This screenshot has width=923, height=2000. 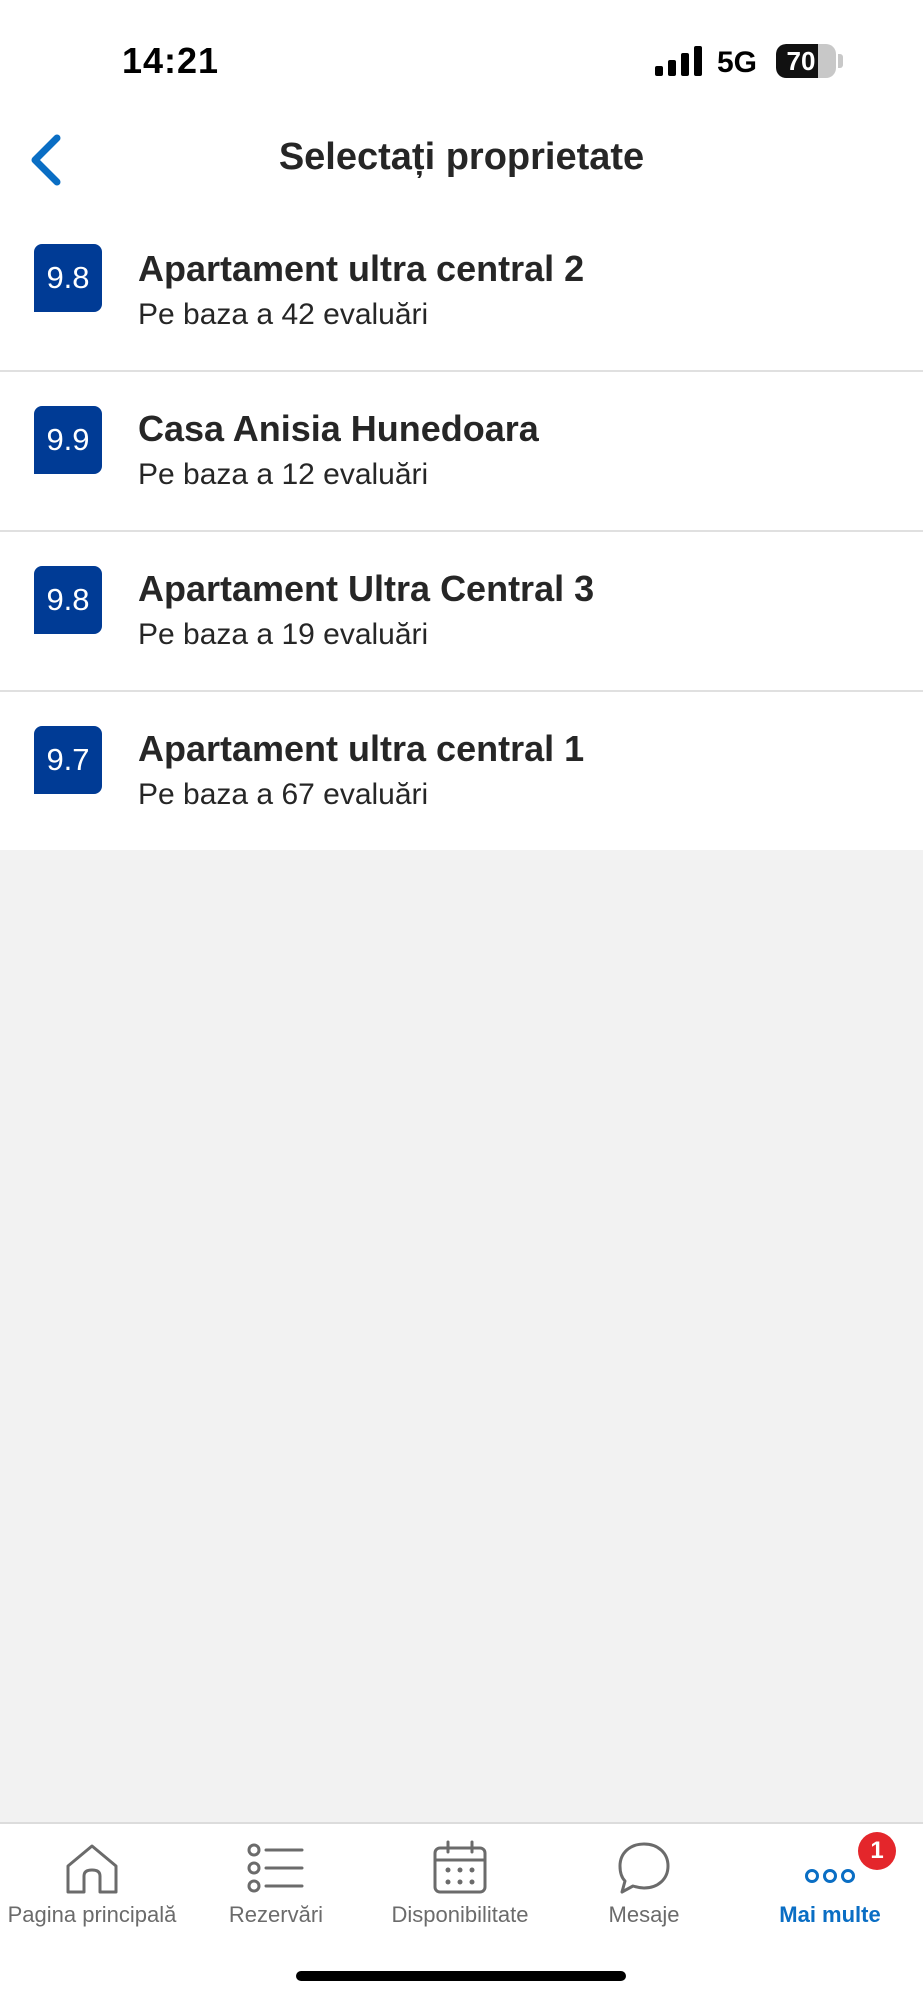 I want to click on tab-messages: Mesaje, so click(x=644, y=1884).